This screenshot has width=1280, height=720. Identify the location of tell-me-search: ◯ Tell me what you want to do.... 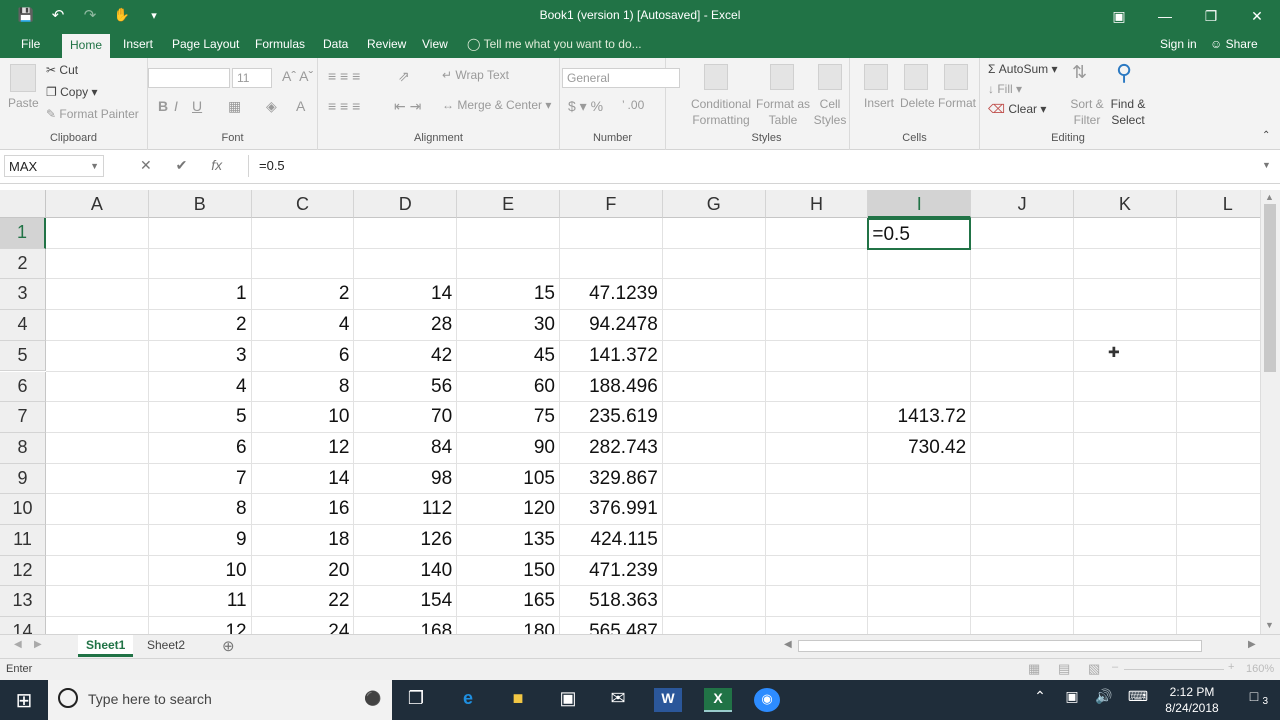
(554, 44).